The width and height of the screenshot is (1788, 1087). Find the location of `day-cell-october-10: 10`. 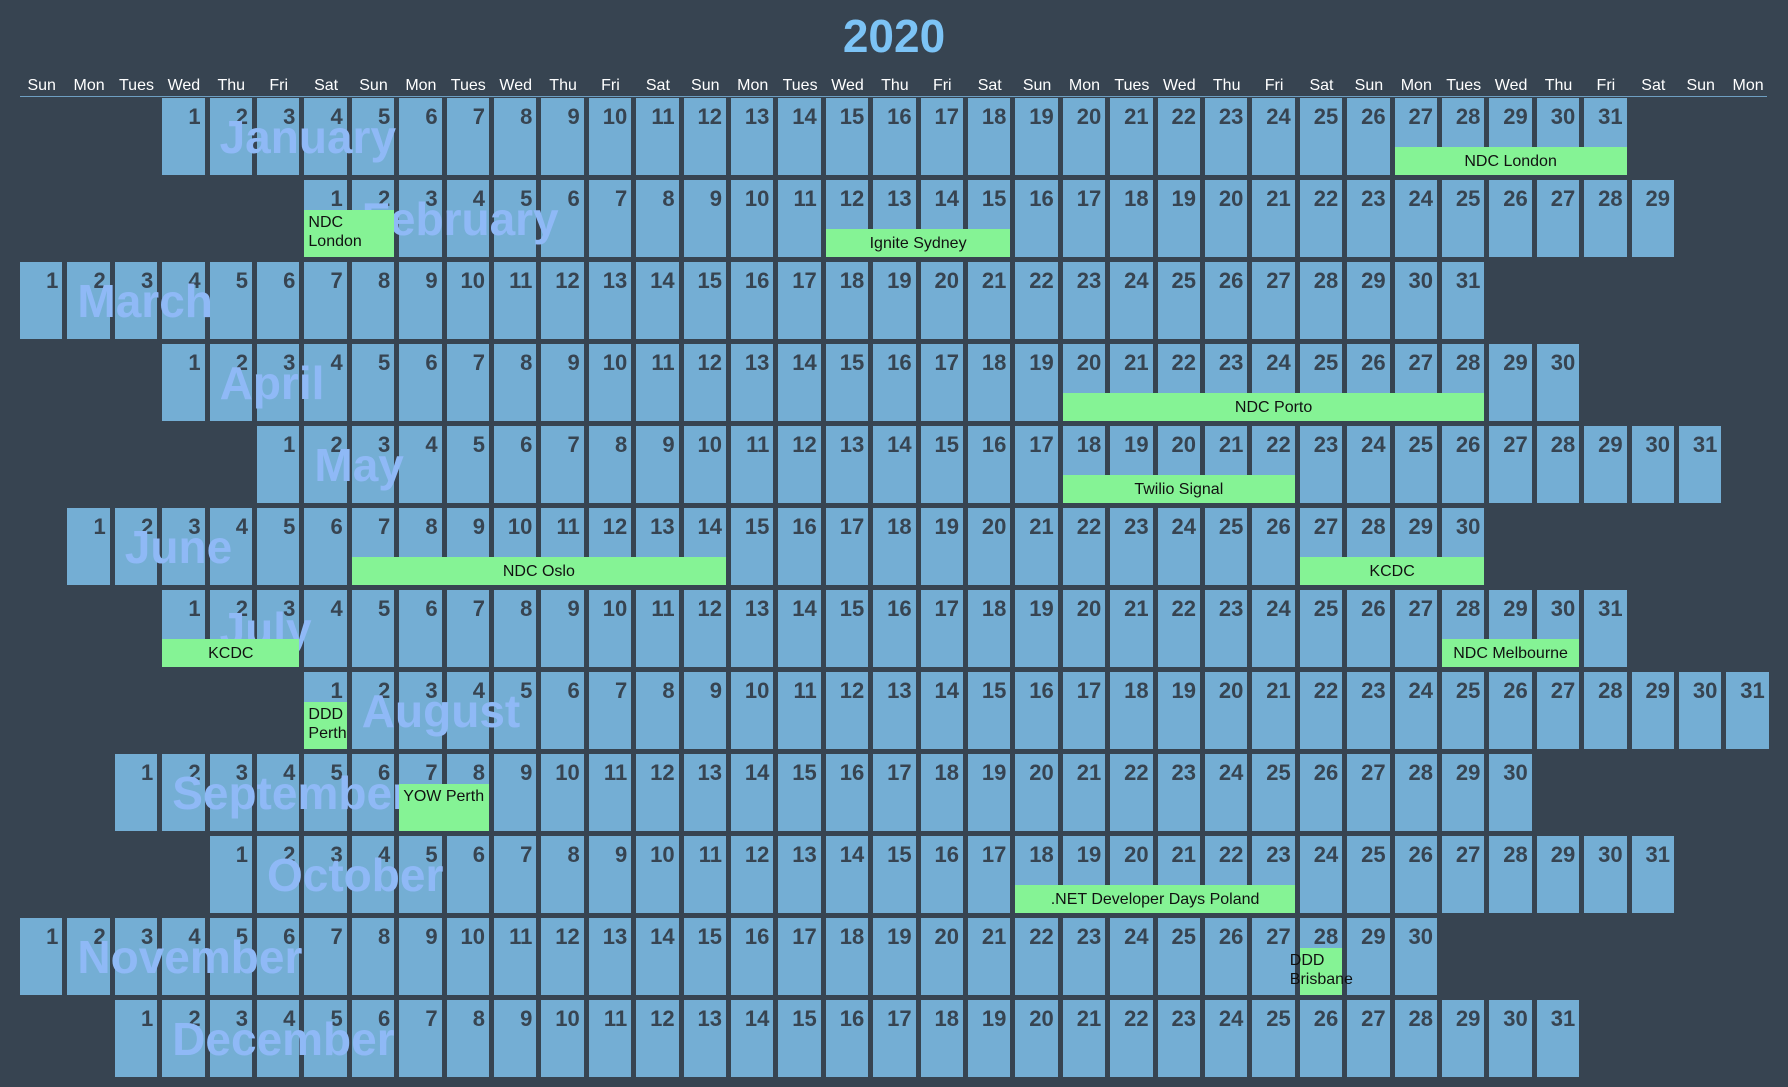

day-cell-october-10: 10 is located at coordinates (657, 874).